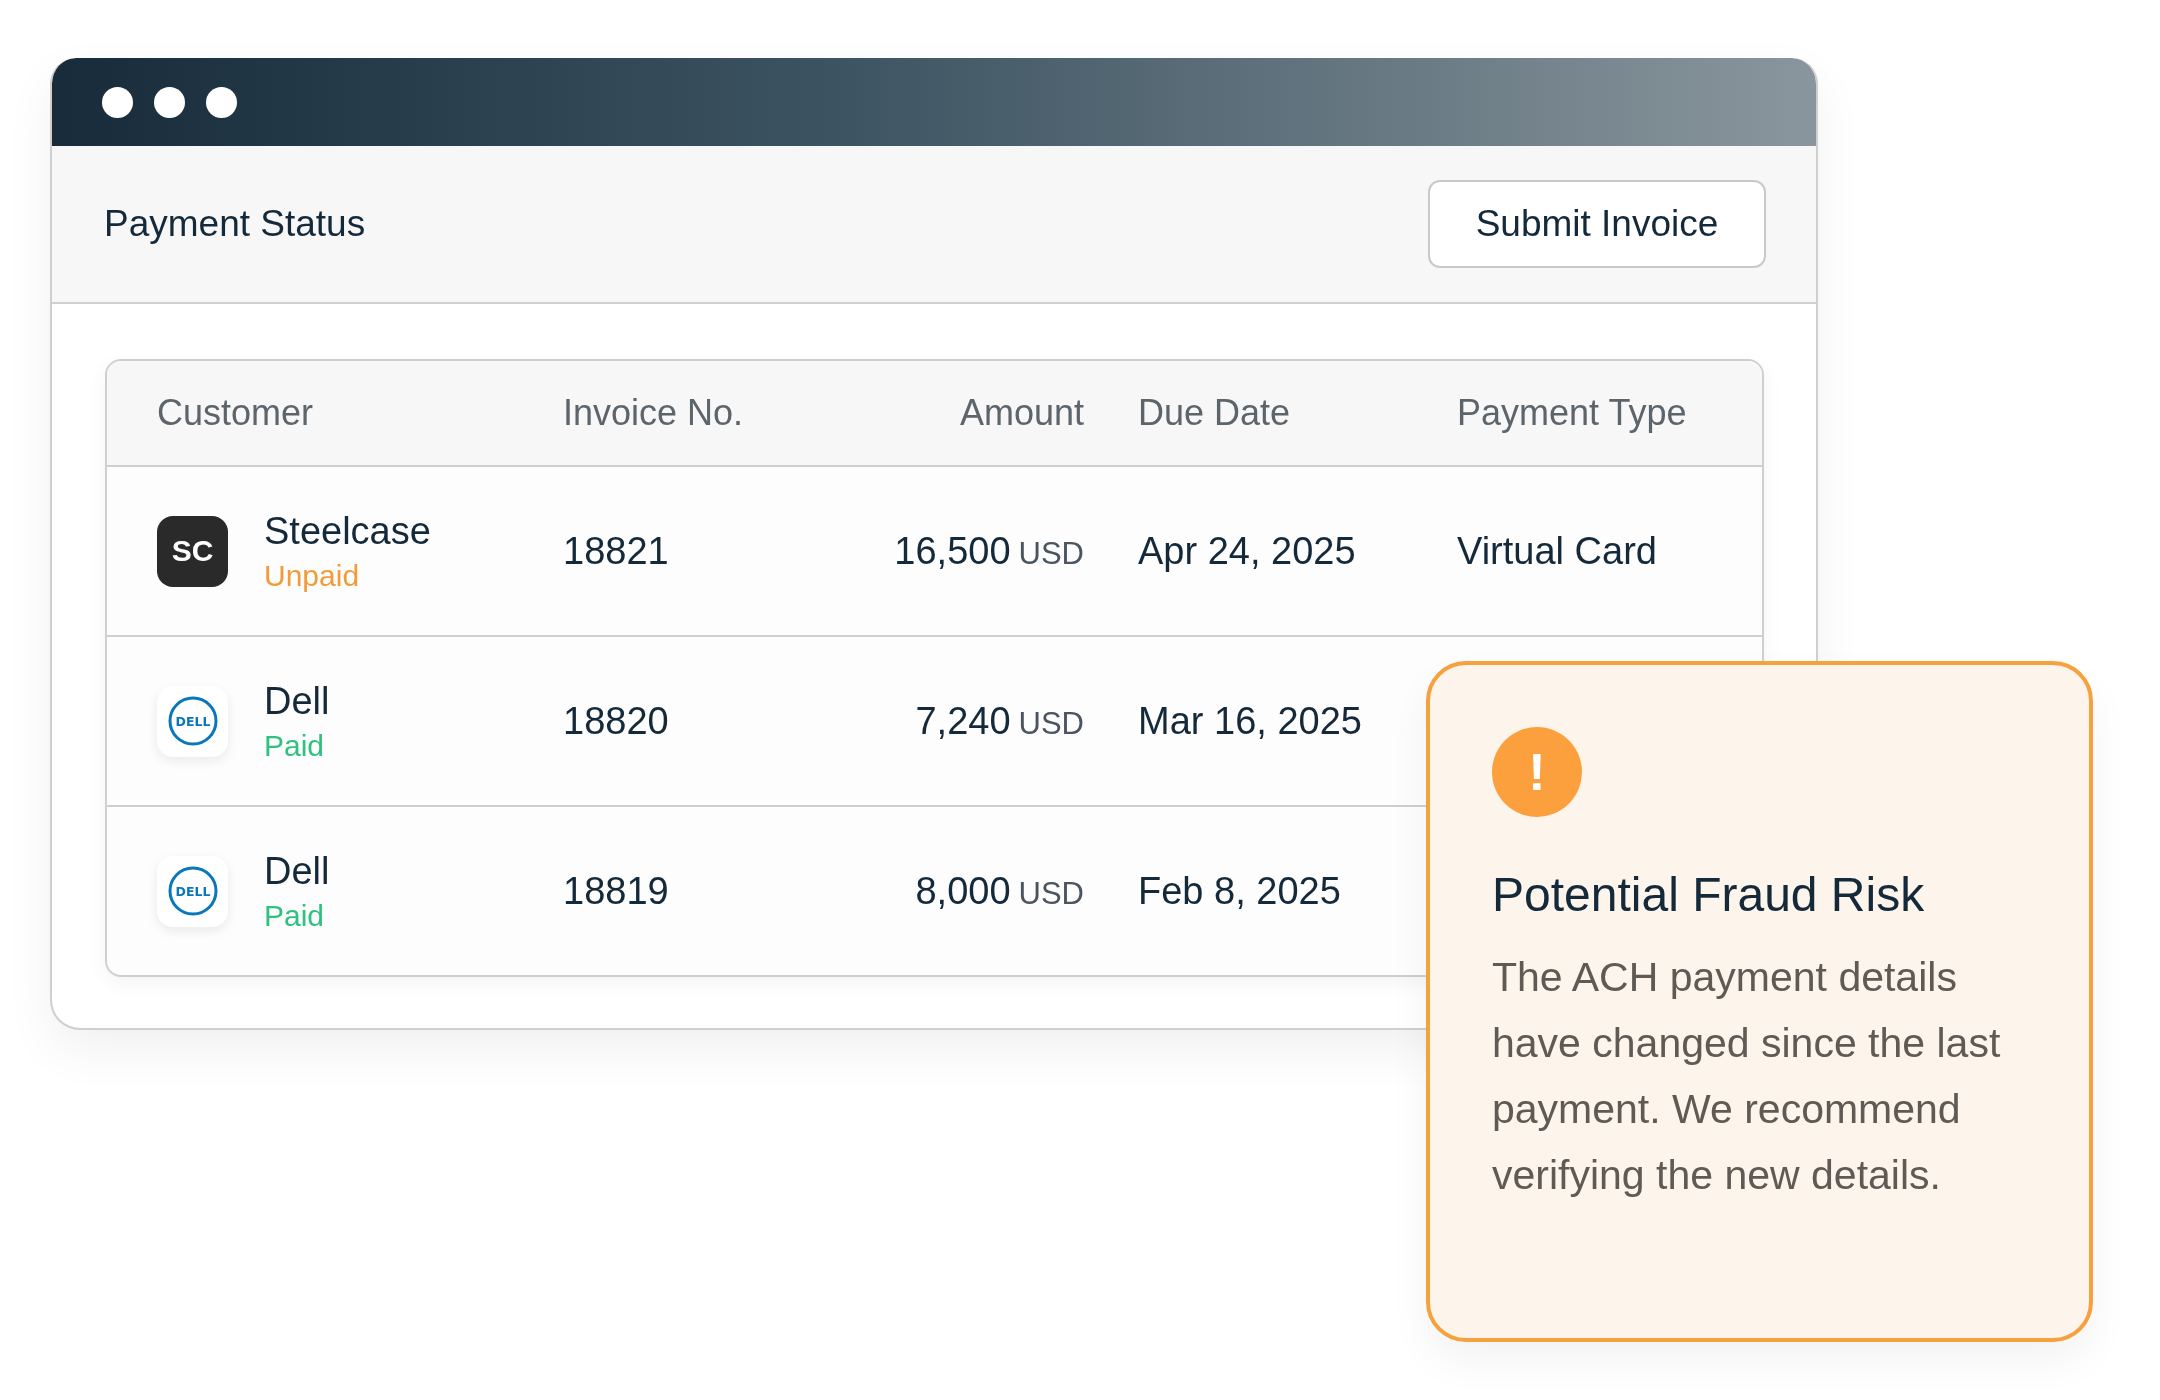  I want to click on amount: 7,240, so click(963, 721).